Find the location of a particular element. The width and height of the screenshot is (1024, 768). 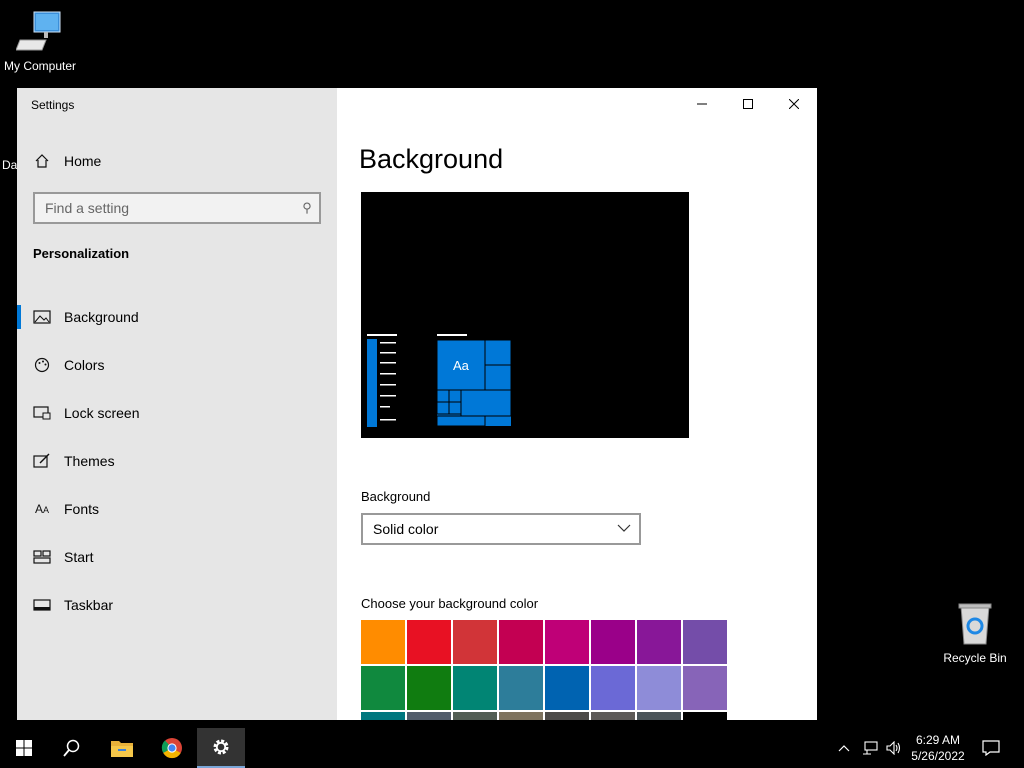

start-icon is located at coordinates (42, 557).